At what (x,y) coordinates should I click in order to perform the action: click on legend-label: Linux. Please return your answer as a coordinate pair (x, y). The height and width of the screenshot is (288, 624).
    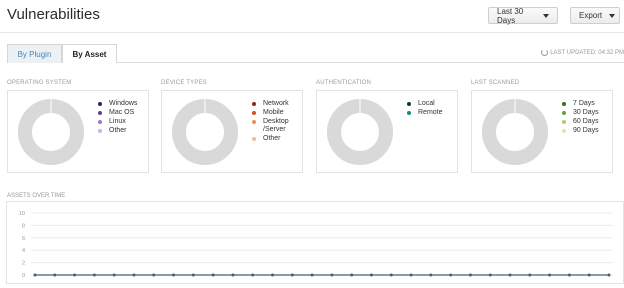
    Looking at the image, I should click on (117, 121).